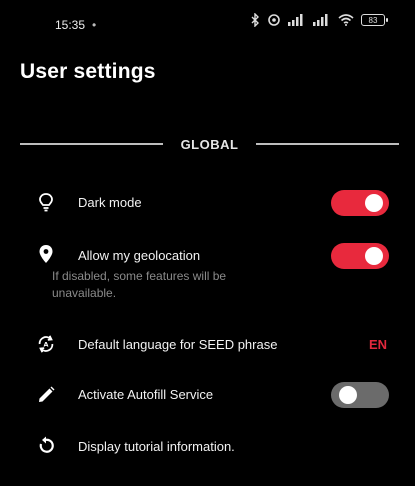 This screenshot has width=415, height=486. Describe the element at coordinates (360, 395) in the screenshot. I see `autofill-toggle` at that location.